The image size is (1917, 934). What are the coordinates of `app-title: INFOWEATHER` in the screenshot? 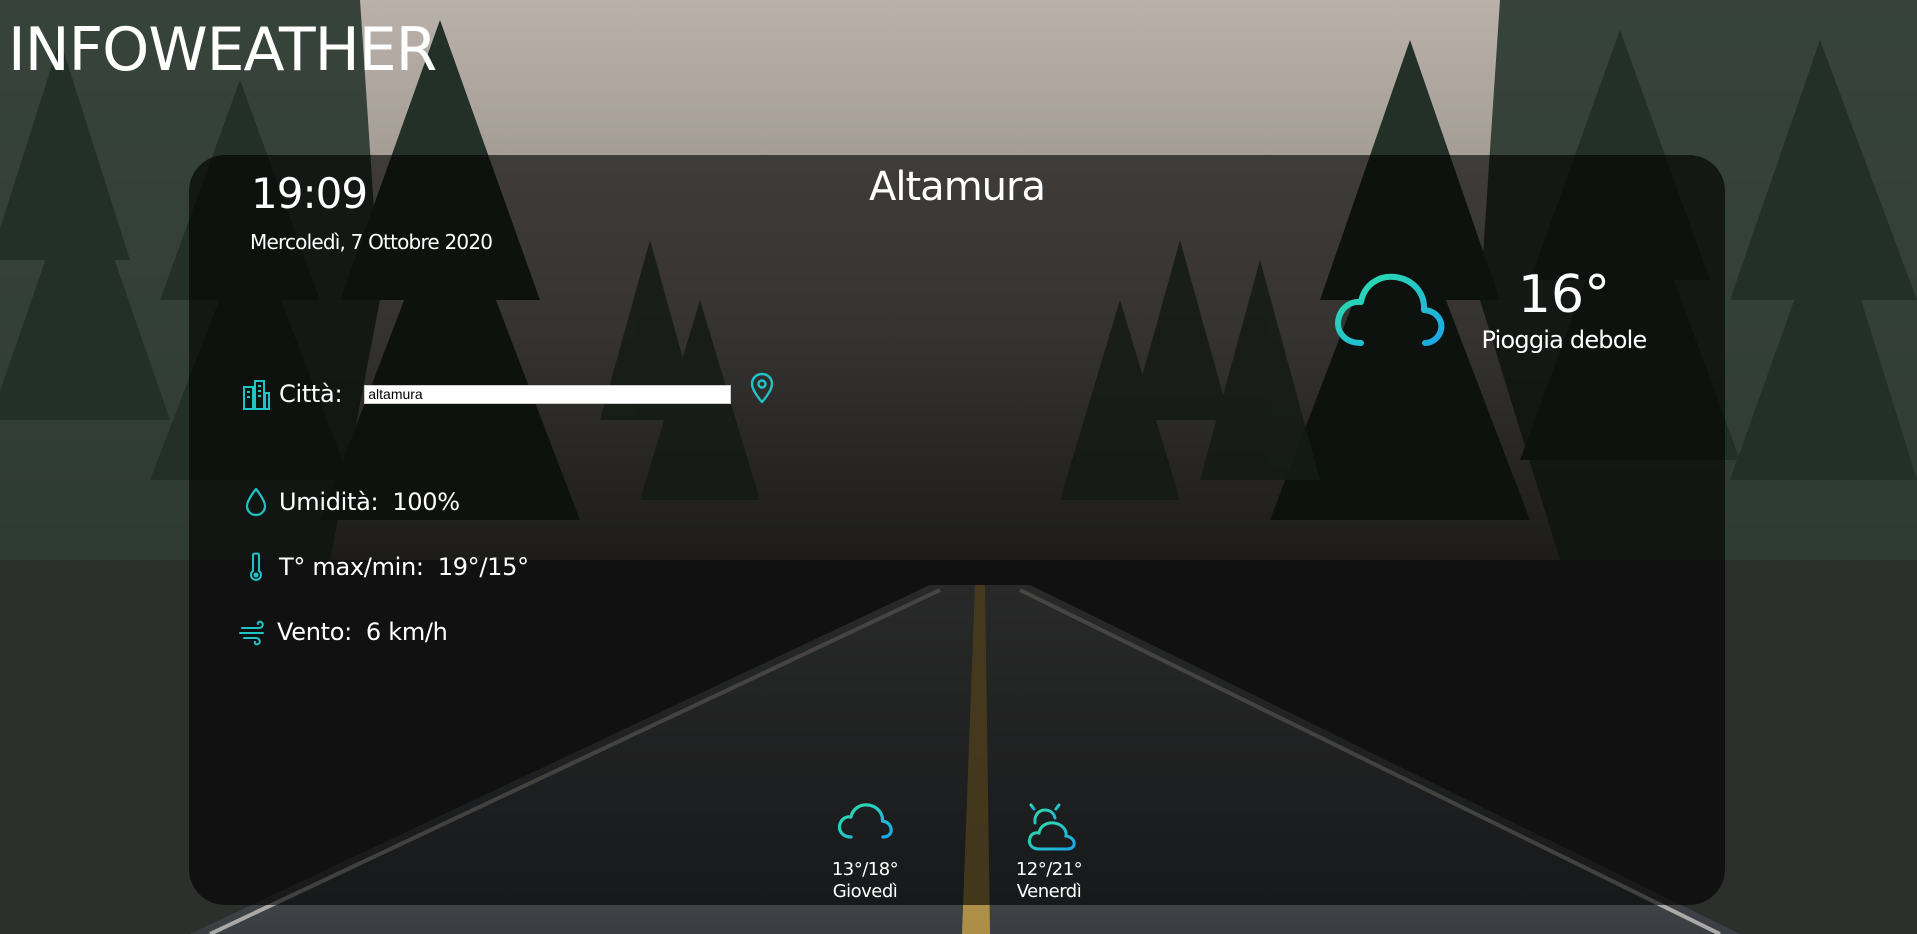 It's located at (222, 50).